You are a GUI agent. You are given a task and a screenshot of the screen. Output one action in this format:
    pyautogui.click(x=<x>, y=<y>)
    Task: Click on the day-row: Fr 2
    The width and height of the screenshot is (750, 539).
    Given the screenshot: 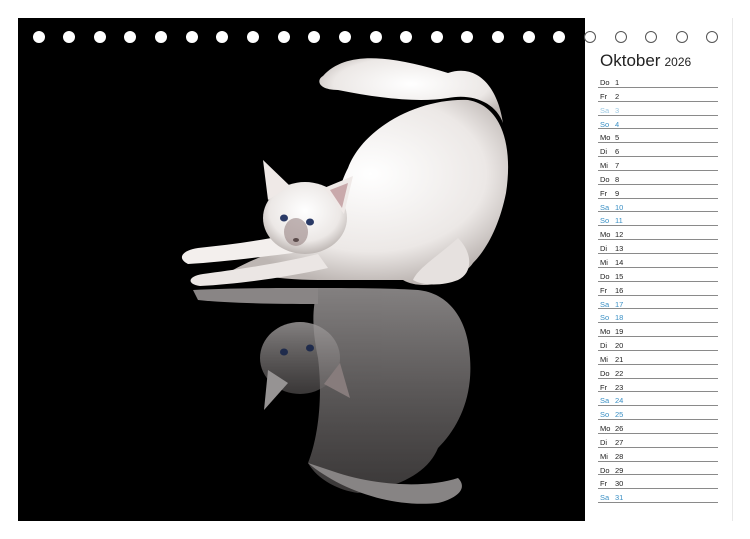 What is the action you would take?
    pyautogui.click(x=658, y=95)
    